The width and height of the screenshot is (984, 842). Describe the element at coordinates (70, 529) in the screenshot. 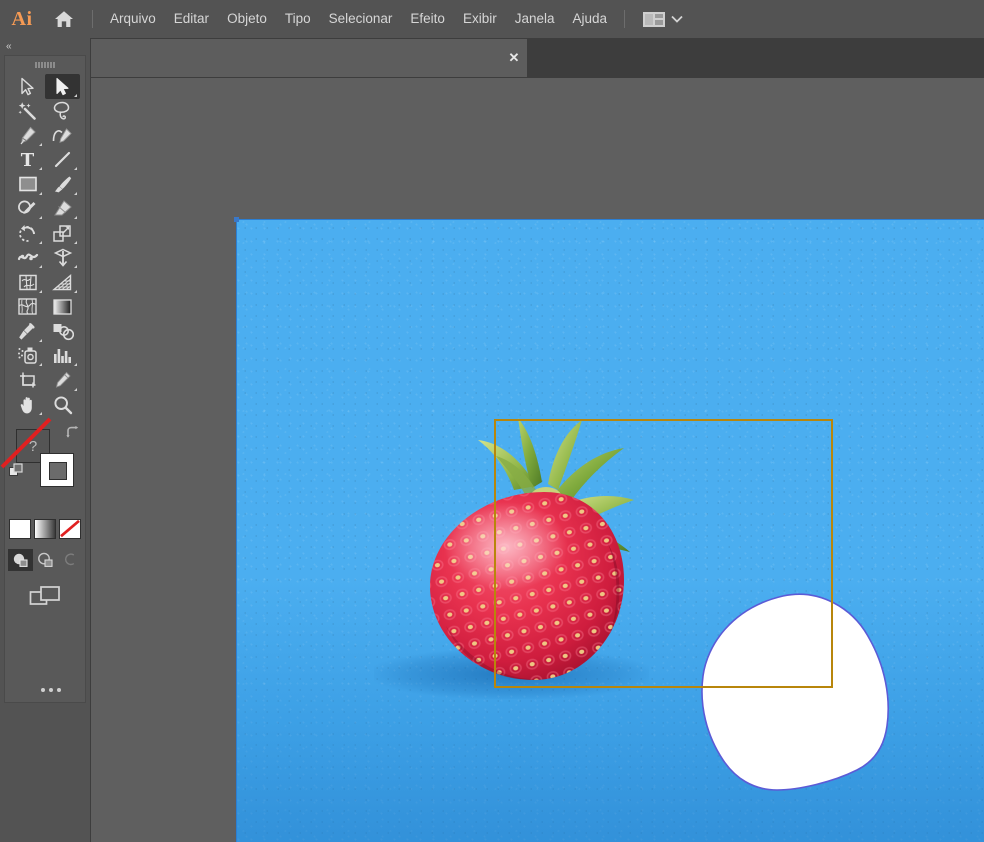

I see `none-mode-button` at that location.